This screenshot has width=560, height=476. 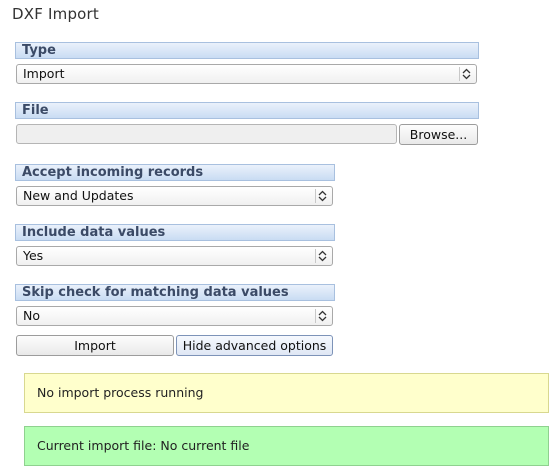 What do you see at coordinates (33, 255) in the screenshot?
I see `include-data-values-select-value: Yes` at bounding box center [33, 255].